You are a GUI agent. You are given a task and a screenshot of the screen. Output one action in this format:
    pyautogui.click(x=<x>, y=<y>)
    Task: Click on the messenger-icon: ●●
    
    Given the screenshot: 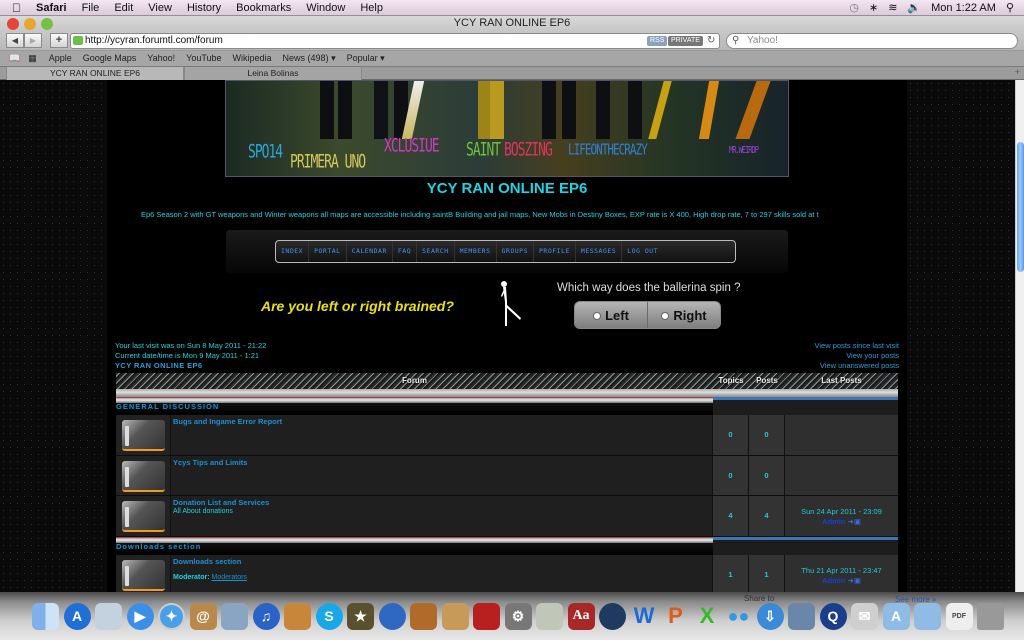 What is the action you would take?
    pyautogui.click(x=738, y=616)
    